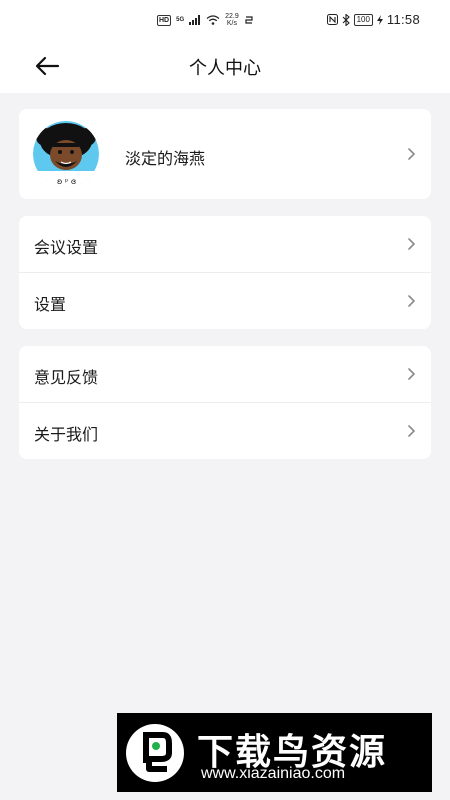  What do you see at coordinates (180, 19) in the screenshot?
I see `network-5g-icon: 5G` at bounding box center [180, 19].